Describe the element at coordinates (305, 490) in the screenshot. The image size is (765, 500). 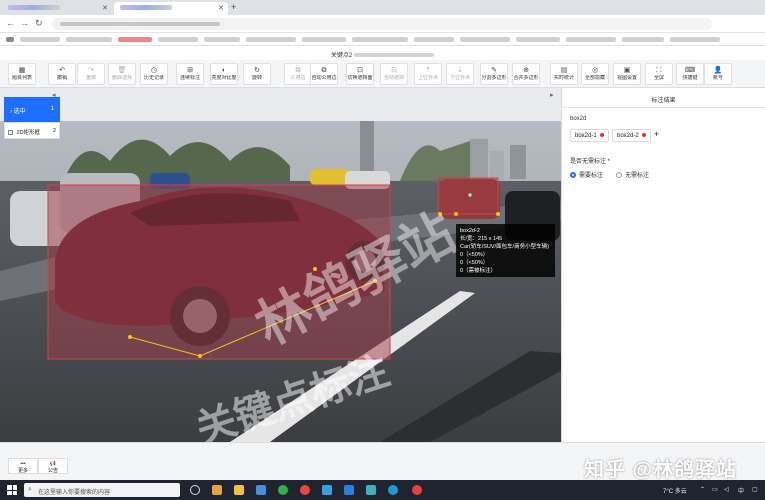
I see `chrome-icon` at that location.